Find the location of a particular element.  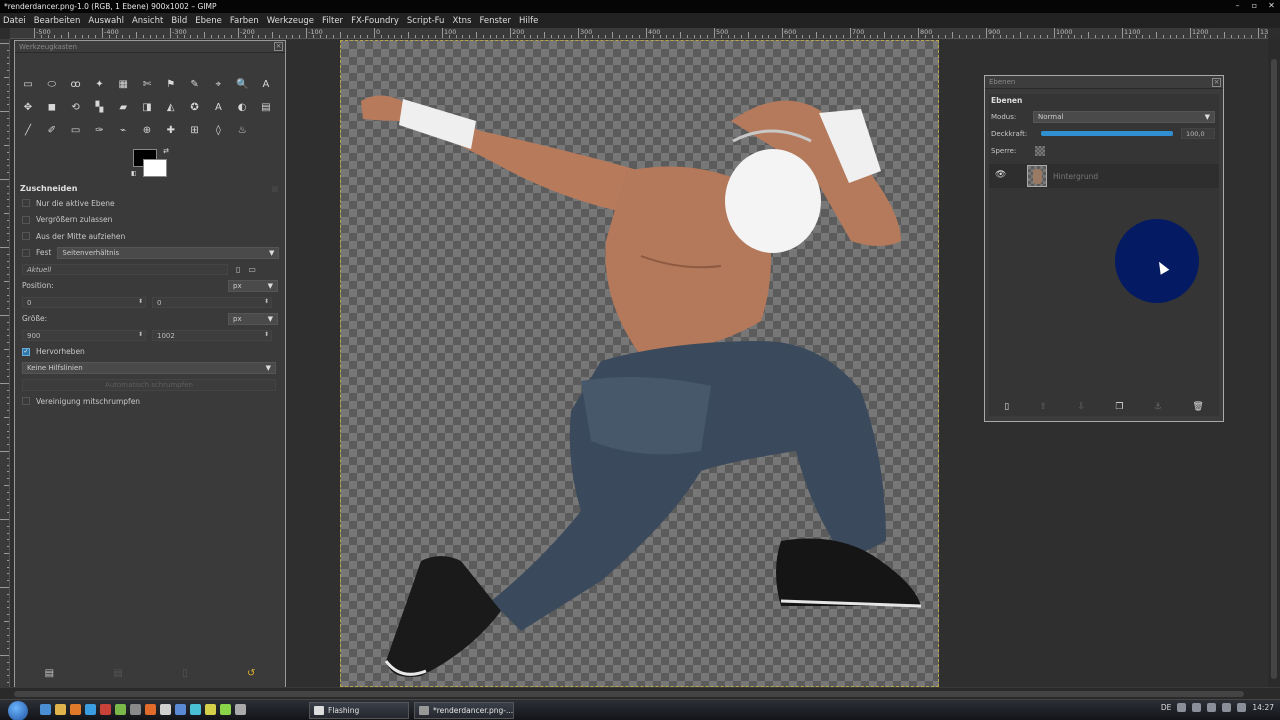

cage-icon: ✪ is located at coordinates (195, 107).